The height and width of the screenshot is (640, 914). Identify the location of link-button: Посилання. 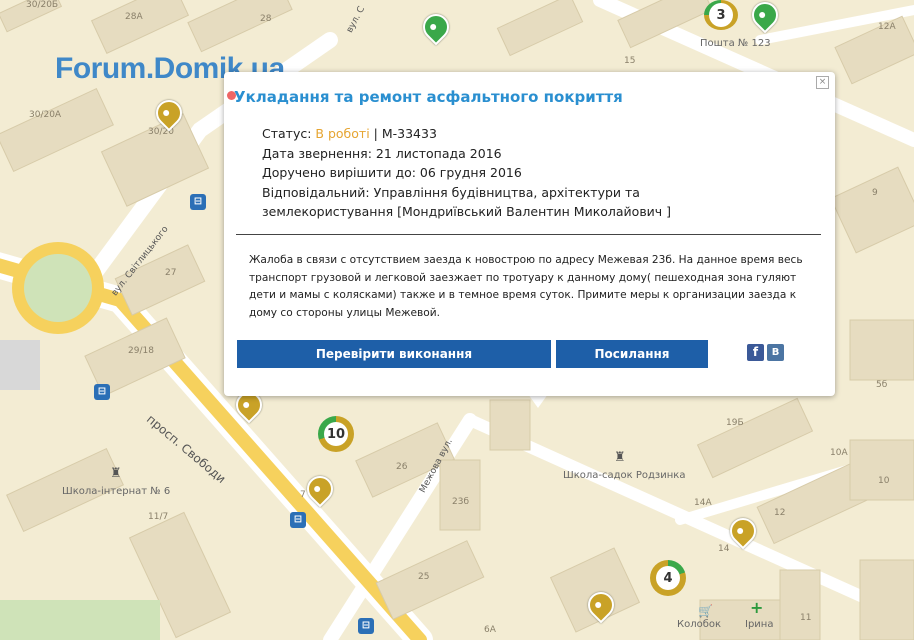
(632, 354).